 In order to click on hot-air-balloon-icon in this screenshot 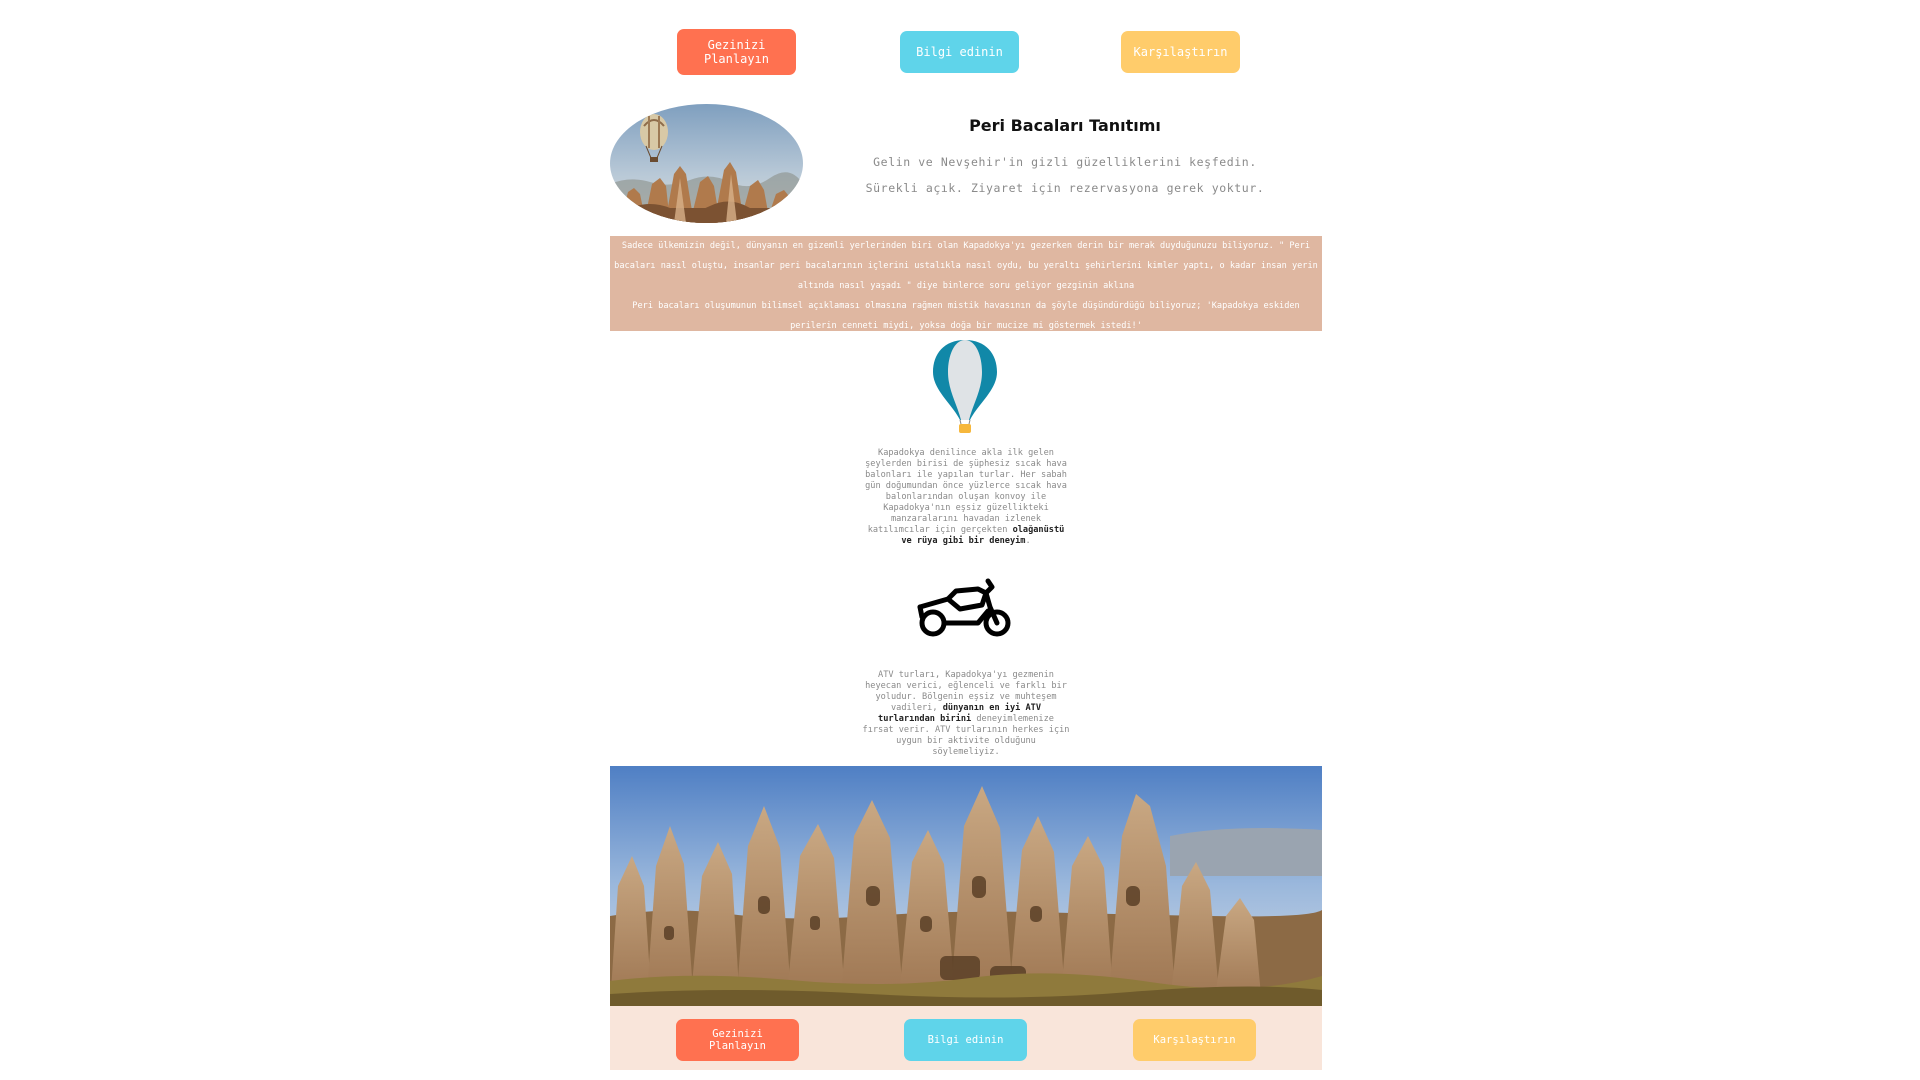, I will do `click(965, 387)`.